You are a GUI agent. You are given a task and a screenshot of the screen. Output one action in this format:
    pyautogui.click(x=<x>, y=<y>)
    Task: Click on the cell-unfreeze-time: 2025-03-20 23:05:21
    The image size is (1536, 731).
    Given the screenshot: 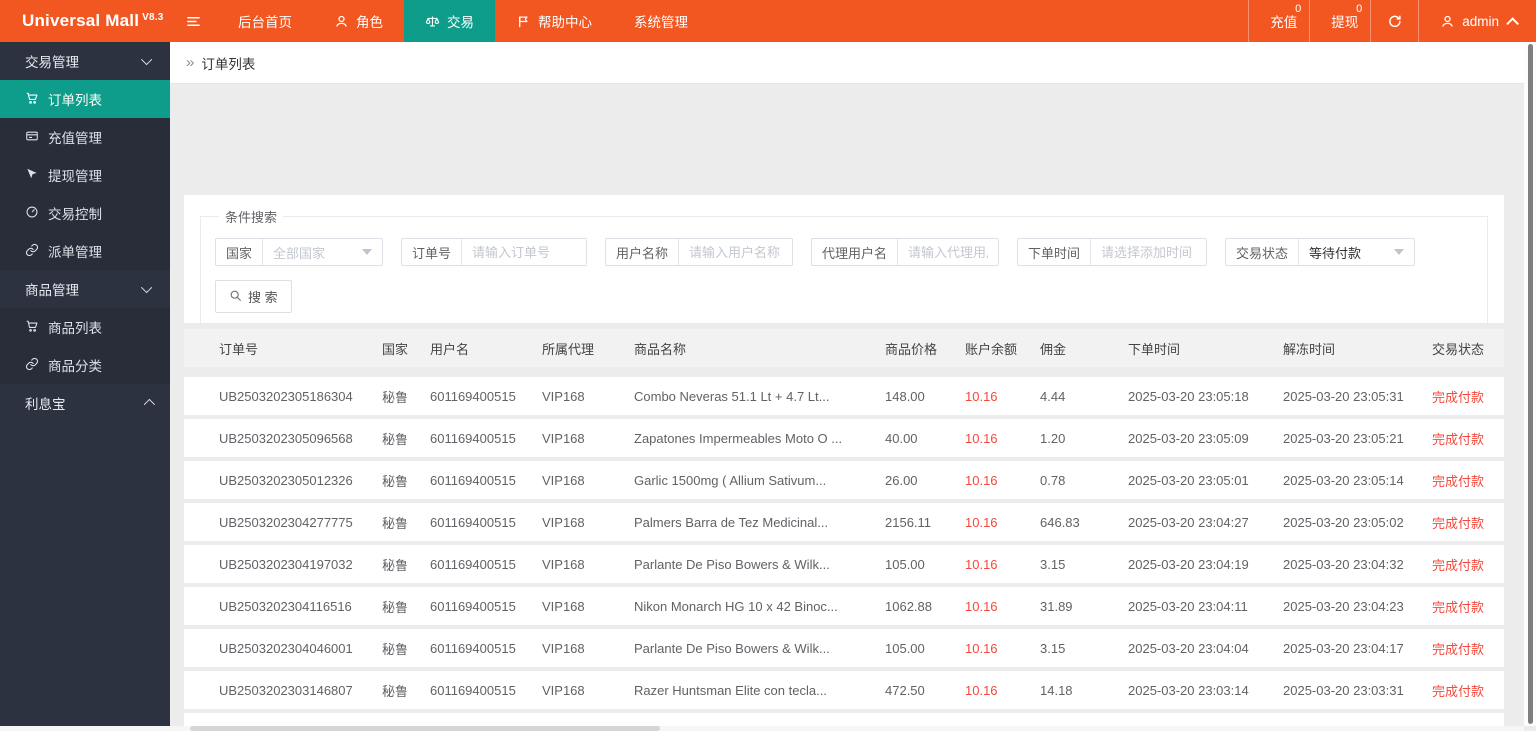 What is the action you would take?
    pyautogui.click(x=1343, y=438)
    